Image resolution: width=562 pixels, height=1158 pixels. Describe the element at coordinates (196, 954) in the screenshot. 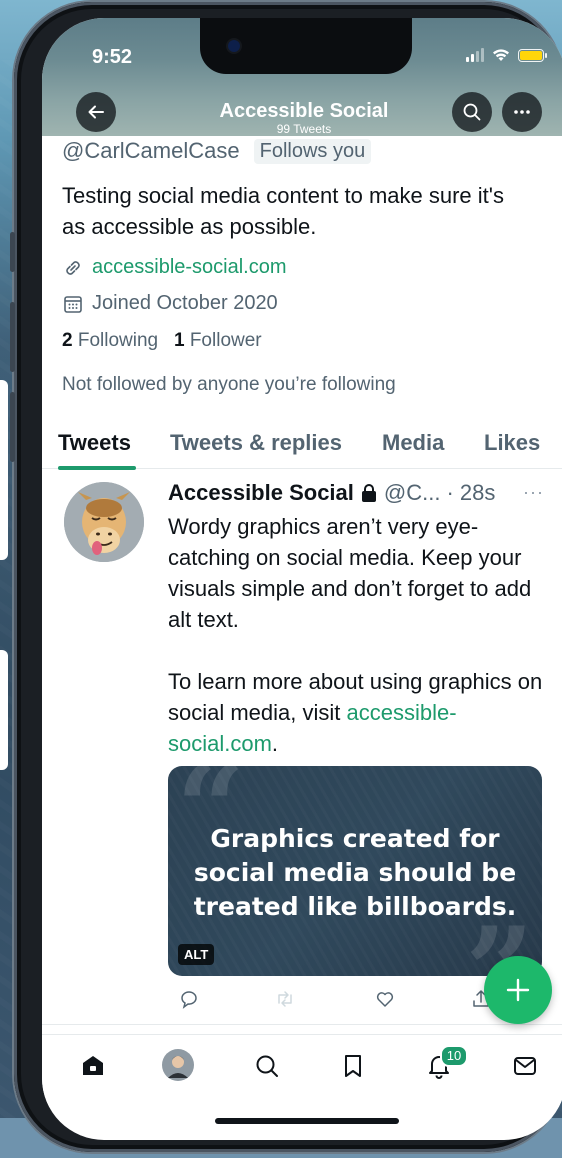

I see `alt-text-badge: ALT` at that location.